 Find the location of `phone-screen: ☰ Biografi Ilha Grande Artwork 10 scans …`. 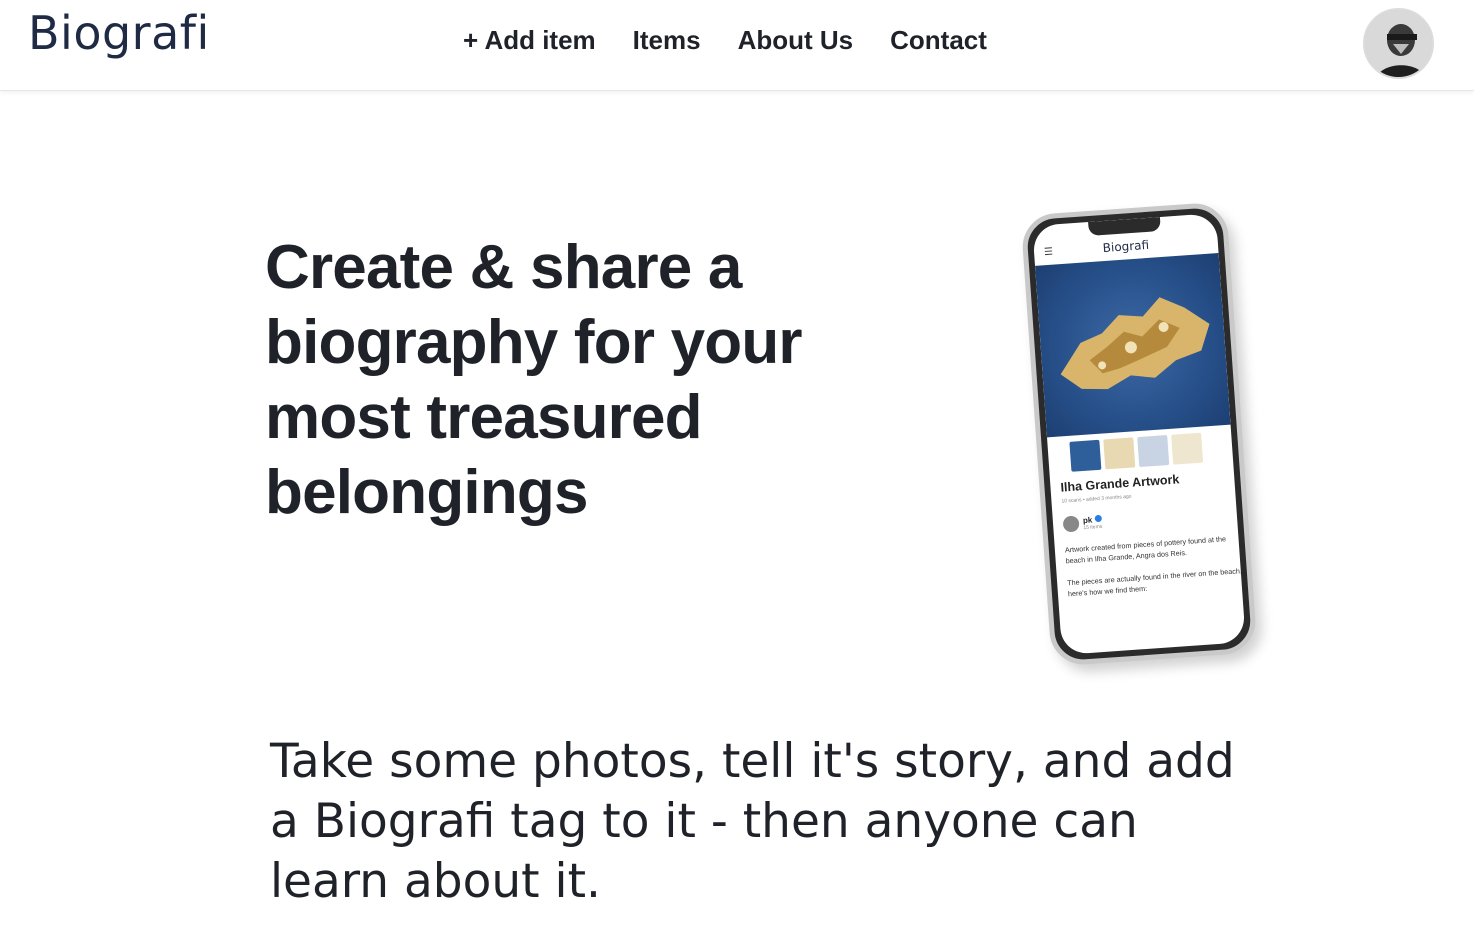

phone-screen: ☰ Biografi Ilha Grande Artwork 10 scans … is located at coordinates (1139, 434).